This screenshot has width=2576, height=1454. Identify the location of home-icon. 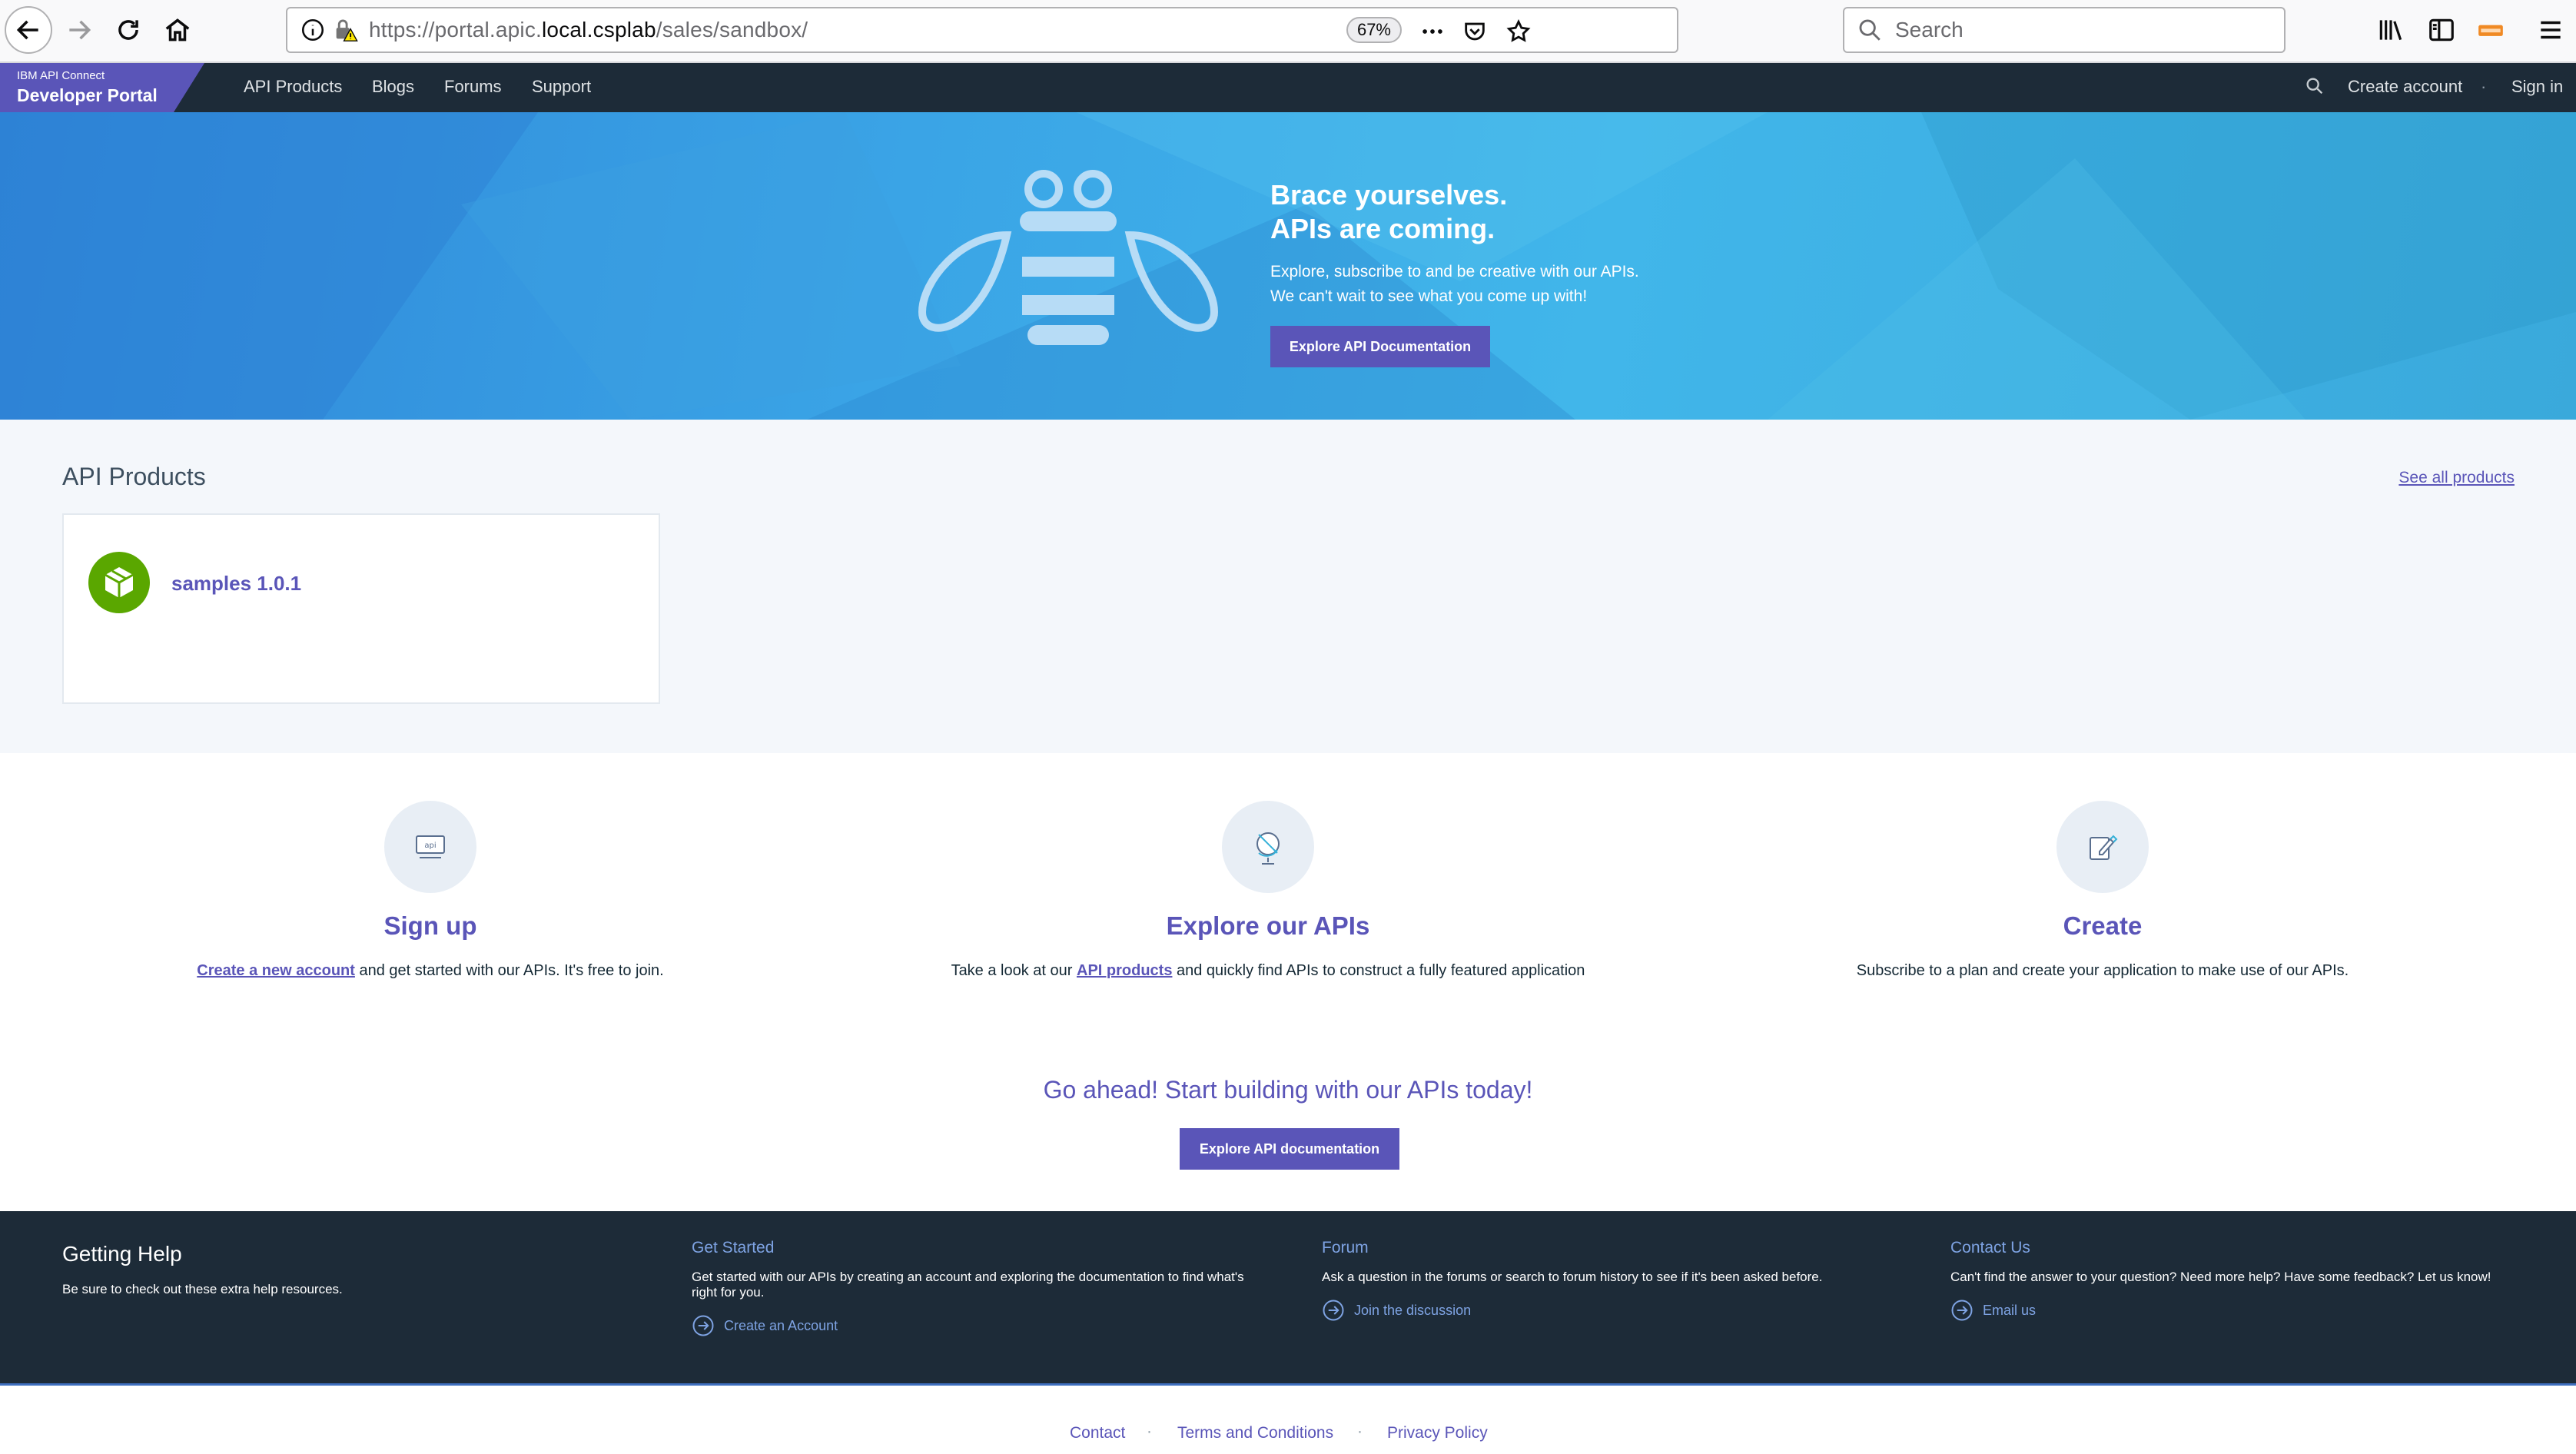
(177, 30).